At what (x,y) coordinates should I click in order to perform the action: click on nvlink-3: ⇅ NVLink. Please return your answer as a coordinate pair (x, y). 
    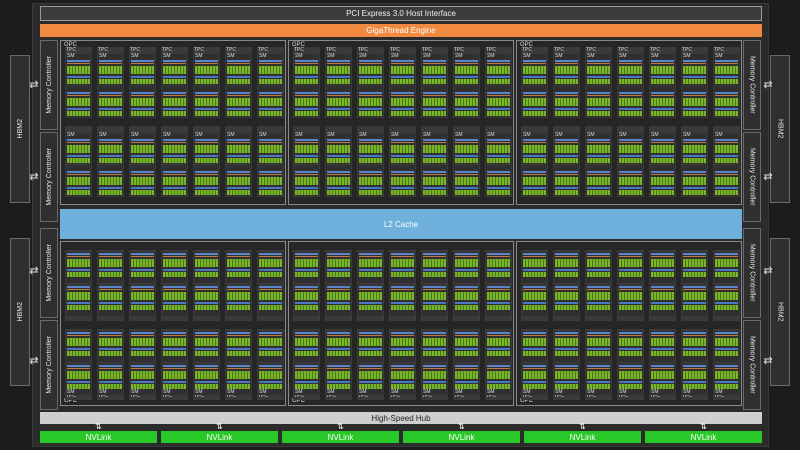
    Looking at the image, I should click on (340, 433).